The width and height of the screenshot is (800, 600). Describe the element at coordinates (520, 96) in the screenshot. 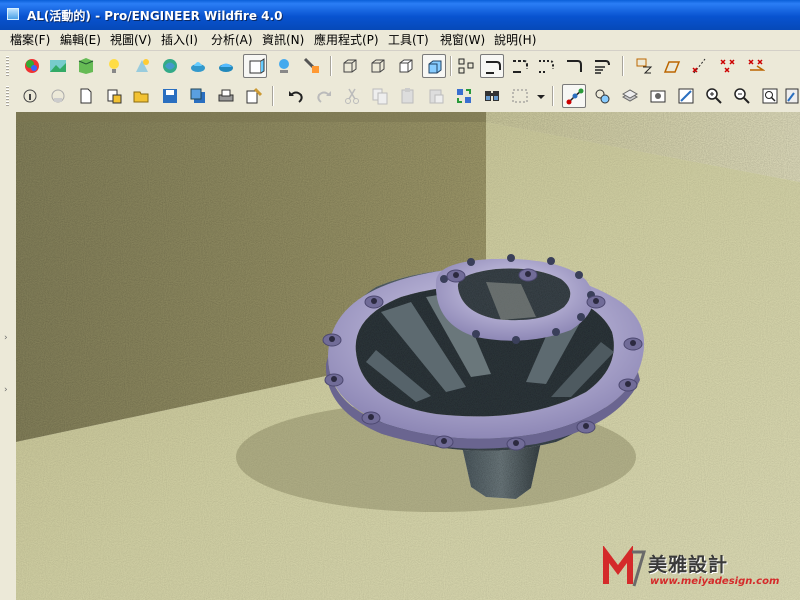

I see `selection-filter-icon` at that location.